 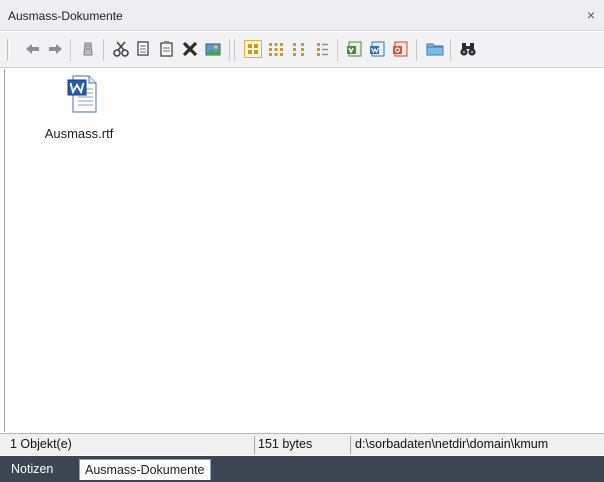 I want to click on tab-strip: Notizen Ausmass-Dokumente, so click(x=302, y=469).